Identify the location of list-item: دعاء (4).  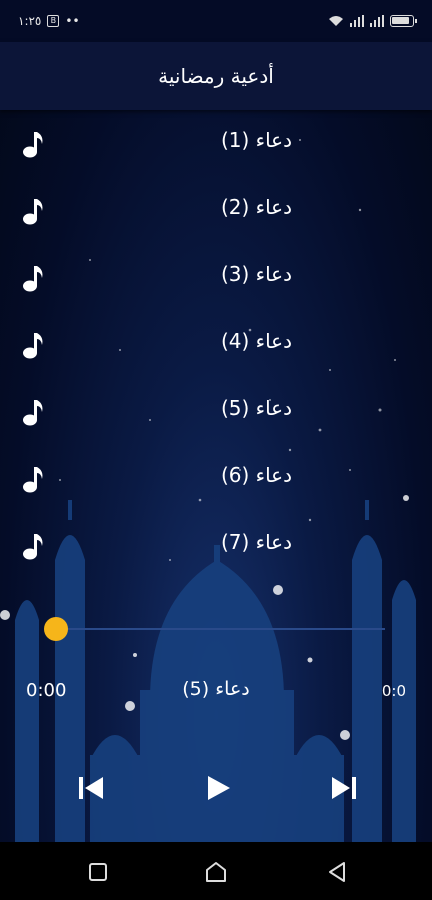
(216, 344).